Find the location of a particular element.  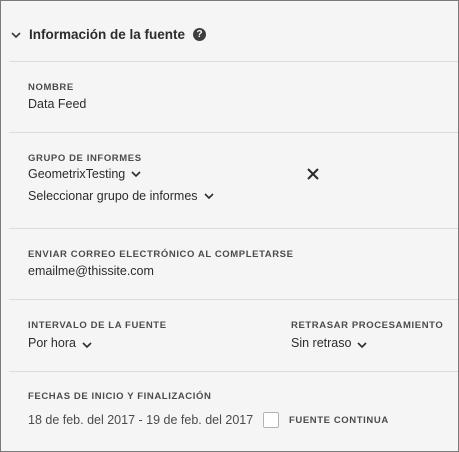

section-header: Información de la fuente ? is located at coordinates (108, 34).